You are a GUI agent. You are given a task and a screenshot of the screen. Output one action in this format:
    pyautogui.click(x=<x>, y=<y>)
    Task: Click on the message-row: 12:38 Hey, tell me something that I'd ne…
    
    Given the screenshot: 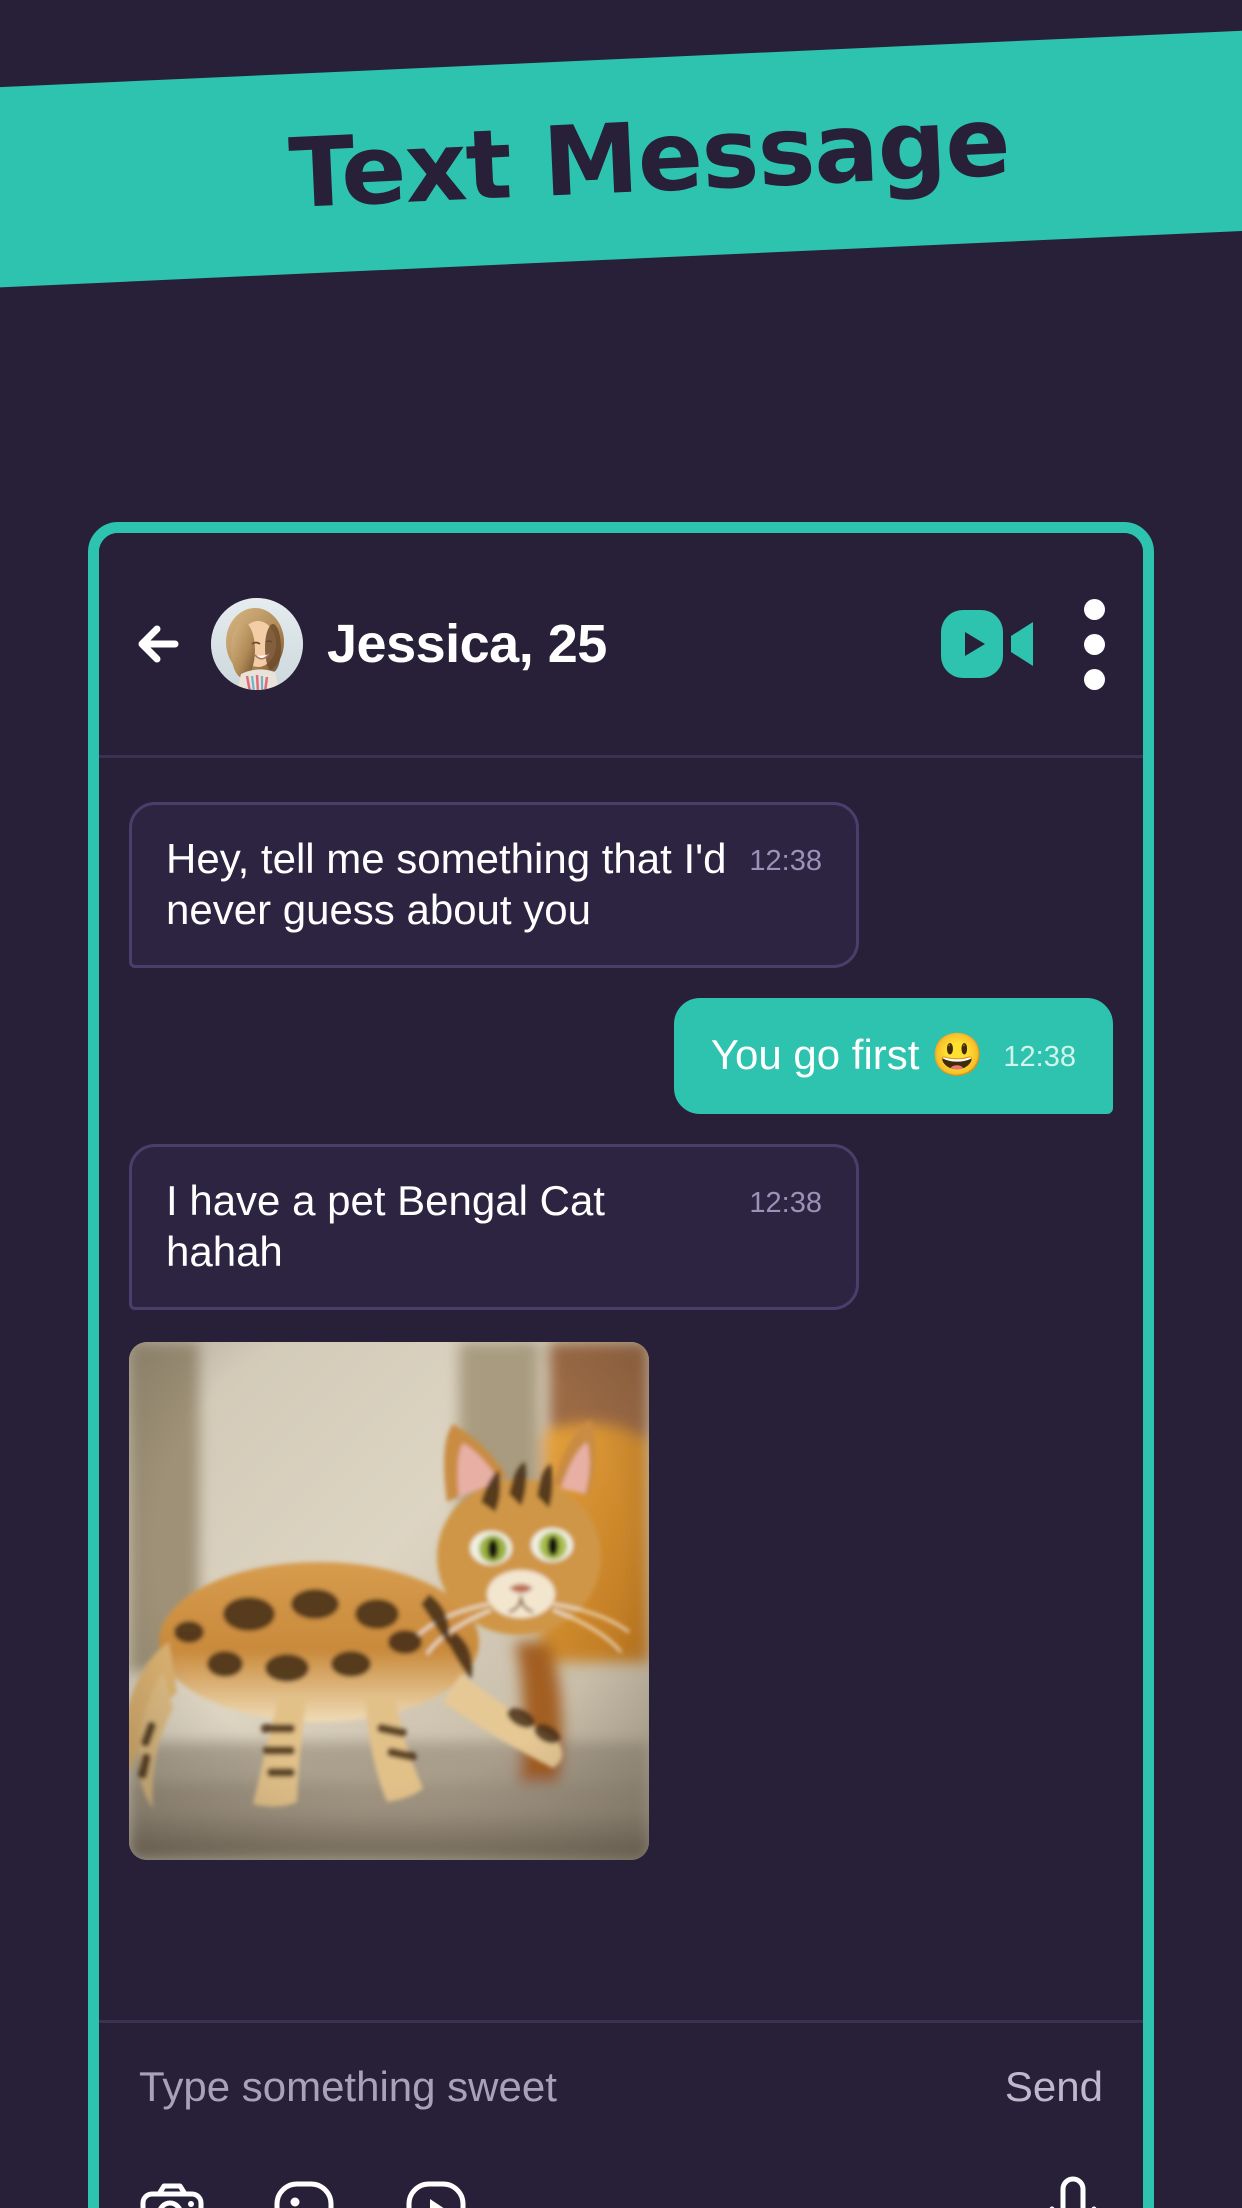 What is the action you would take?
    pyautogui.click(x=621, y=885)
    